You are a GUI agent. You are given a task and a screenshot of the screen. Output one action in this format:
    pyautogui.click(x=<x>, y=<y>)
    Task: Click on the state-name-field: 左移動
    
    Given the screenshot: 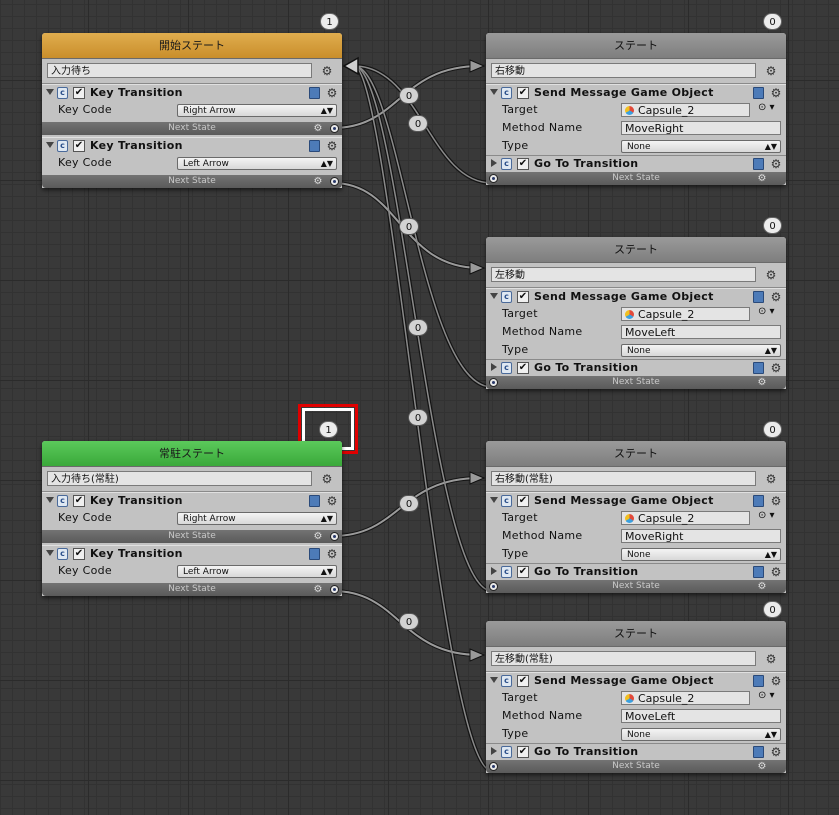 What is the action you would take?
    pyautogui.click(x=623, y=274)
    